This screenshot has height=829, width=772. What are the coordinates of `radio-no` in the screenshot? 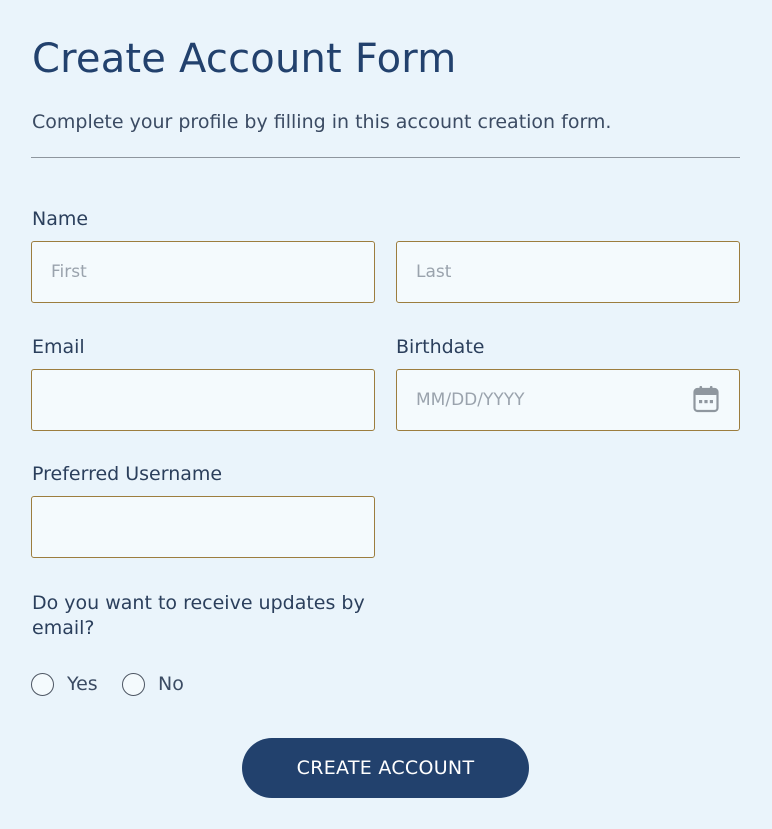 It's located at (133, 684).